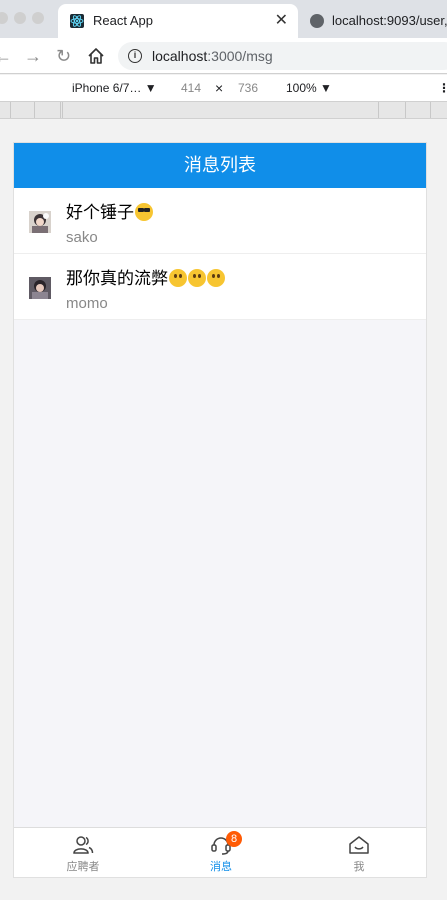  What do you see at coordinates (96, 56) in the screenshot?
I see `home-button-icon` at bounding box center [96, 56].